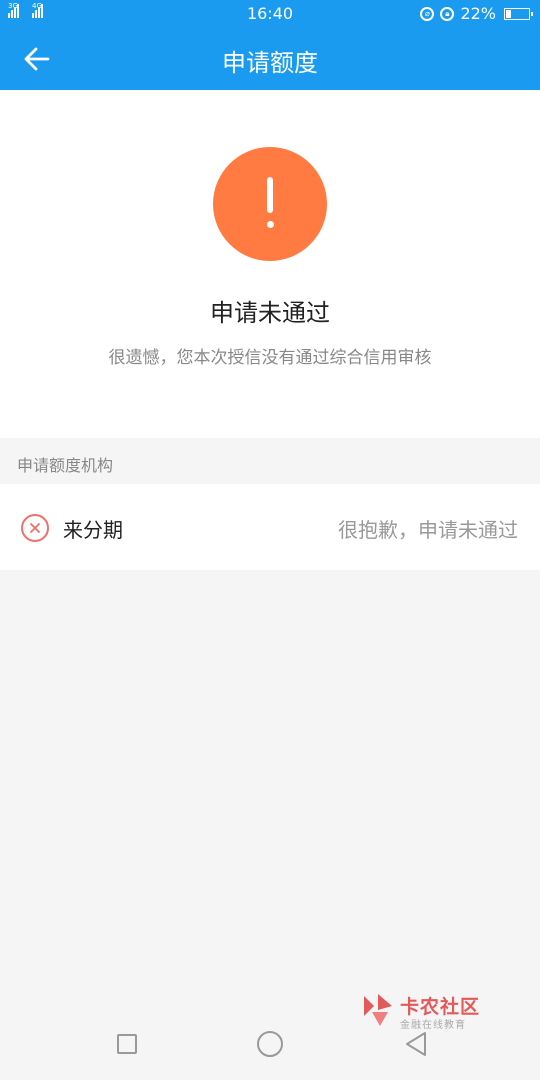 This screenshot has height=1080, width=540. Describe the element at coordinates (518, 13) in the screenshot. I see `battery-icon` at that location.